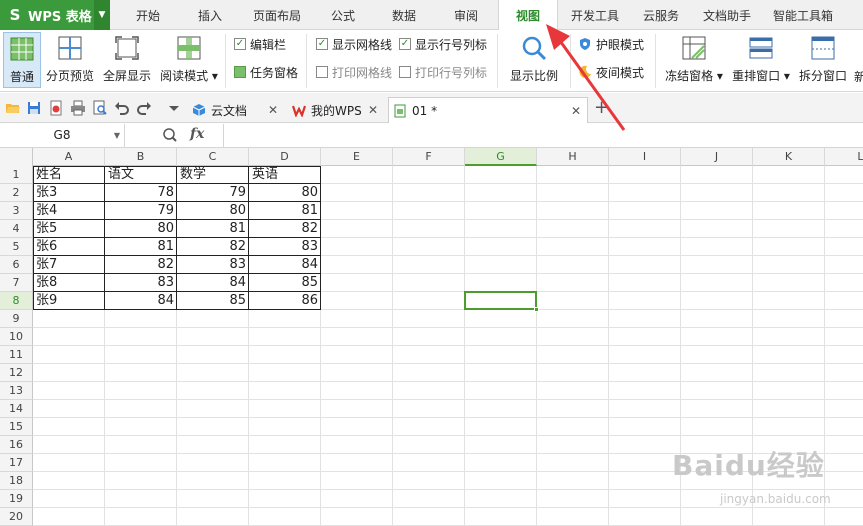  I want to click on column-header-j: J, so click(717, 157).